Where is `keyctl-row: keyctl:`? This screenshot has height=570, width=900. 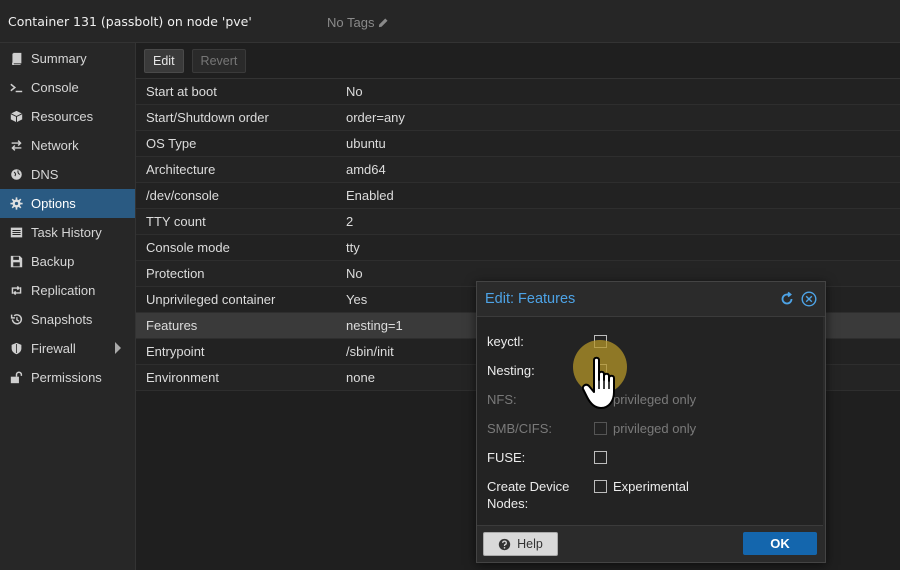
keyctl-row: keyctl: is located at coordinates (647, 341).